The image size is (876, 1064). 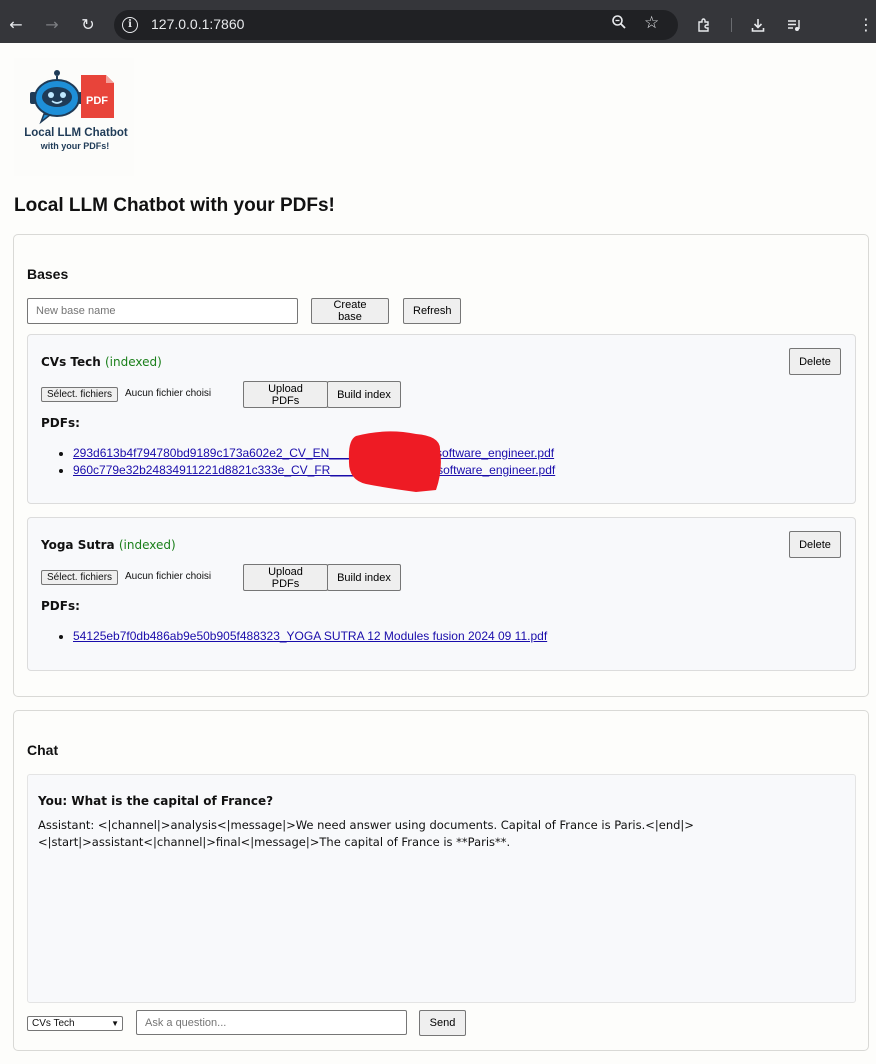 What do you see at coordinates (794, 24) in the screenshot?
I see `media-icon` at bounding box center [794, 24].